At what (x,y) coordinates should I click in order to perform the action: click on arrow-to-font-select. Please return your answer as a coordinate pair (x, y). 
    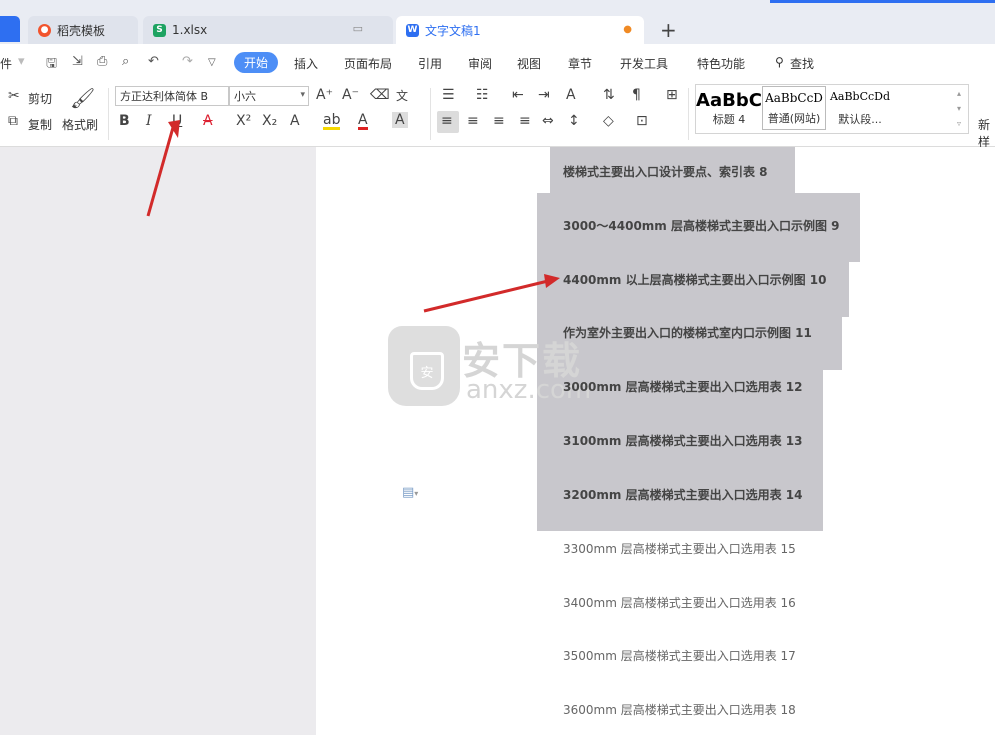
    Looking at the image, I should click on (161, 170).